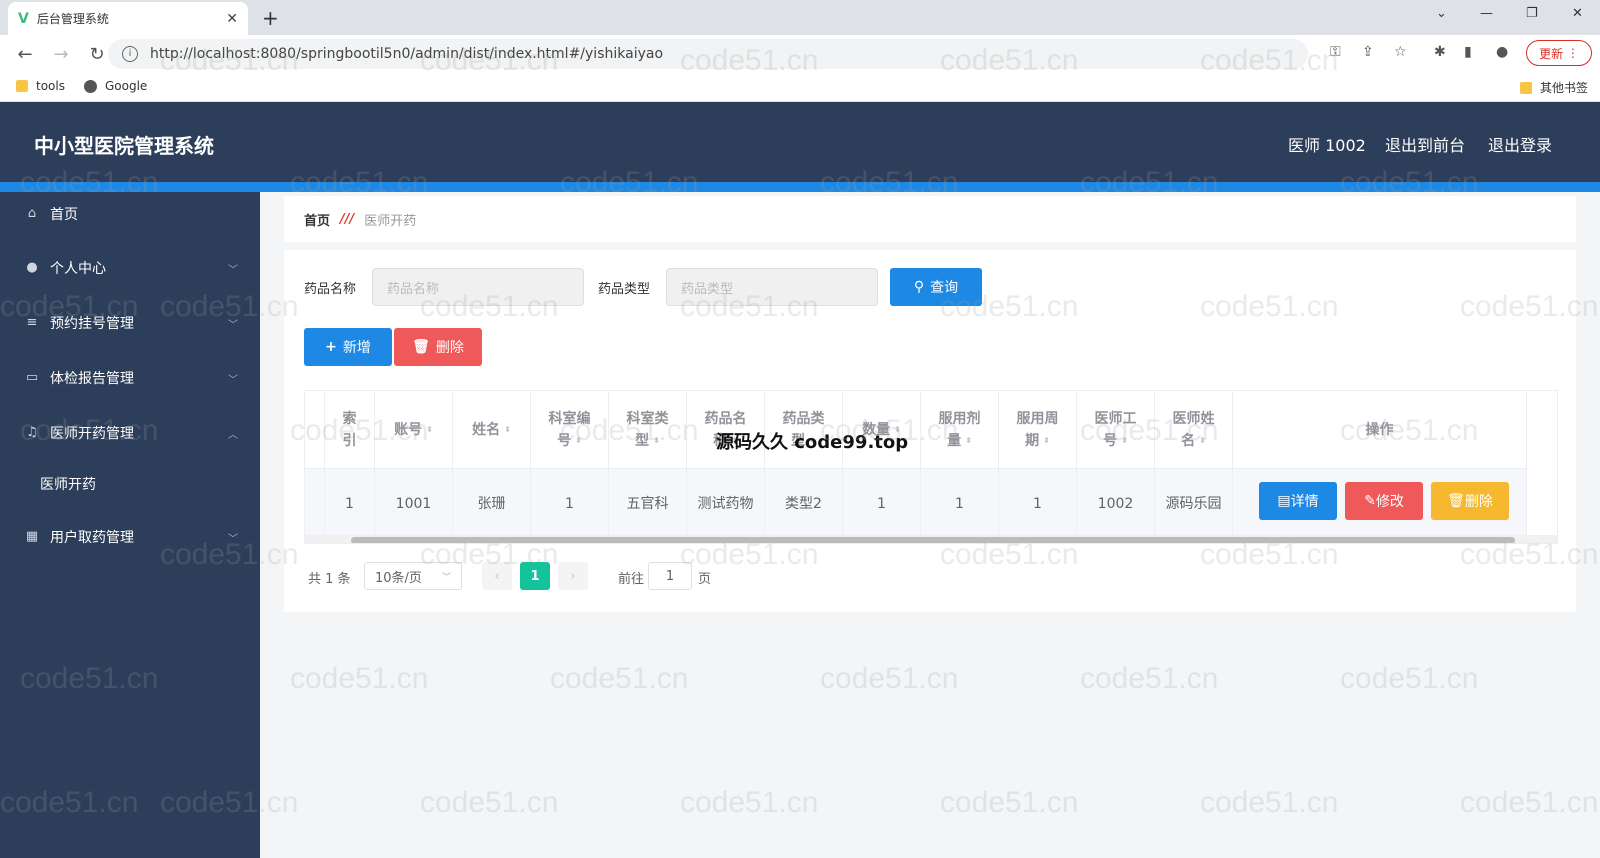  I want to click on bookmark-tools: tools, so click(40, 86).